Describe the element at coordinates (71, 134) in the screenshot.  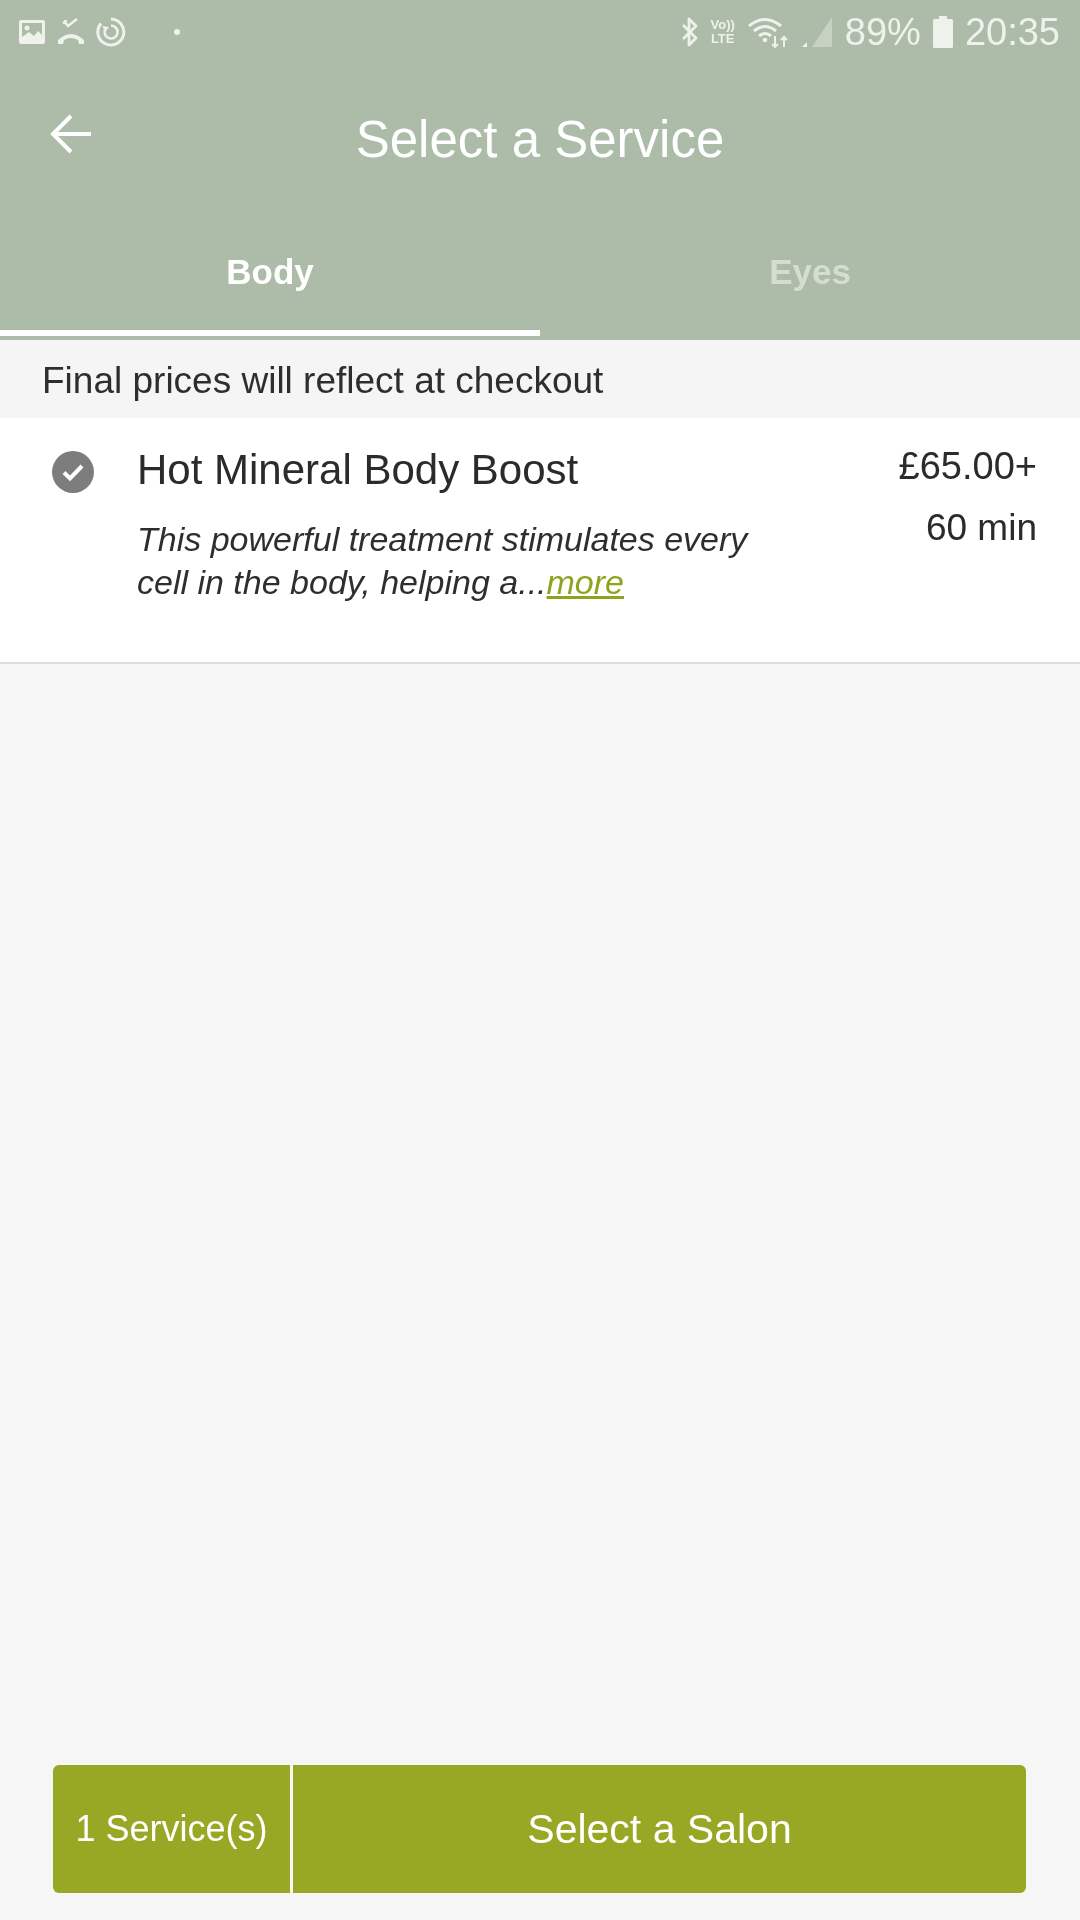
I see `back-arrow-icon` at that location.